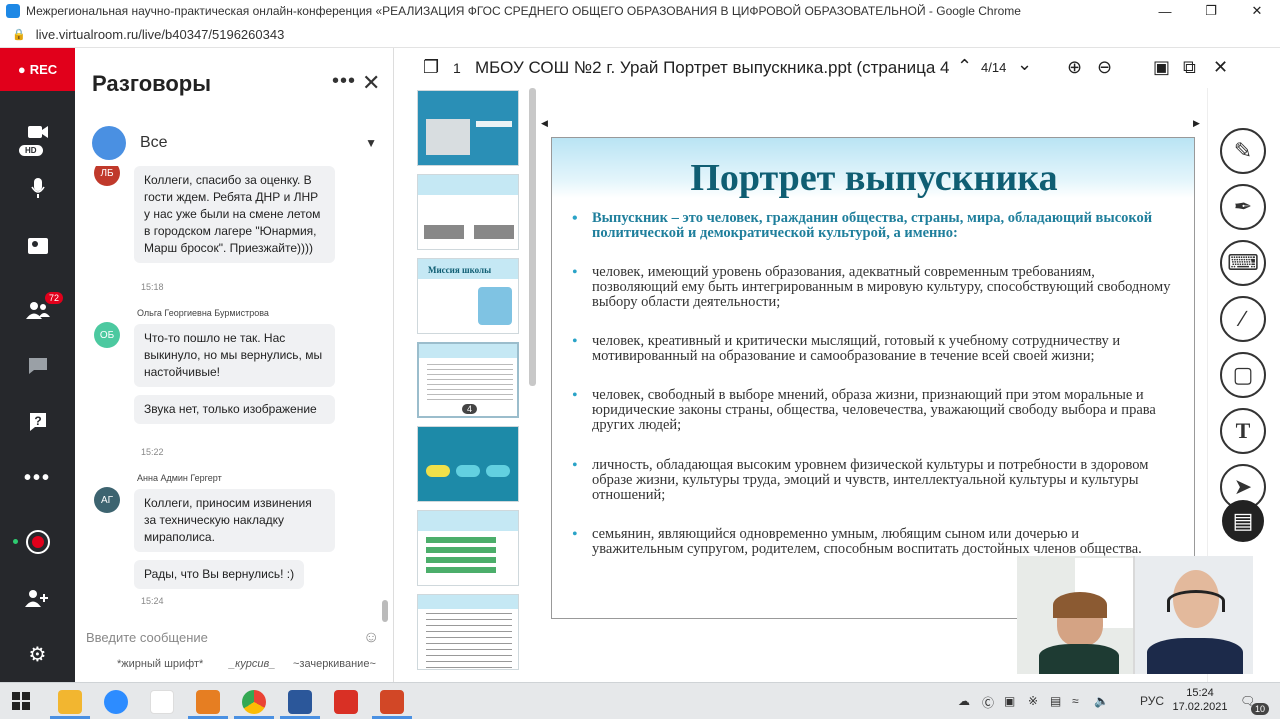  Describe the element at coordinates (544, 123) in the screenshot. I see `prev-slide-icon: ◀` at that location.